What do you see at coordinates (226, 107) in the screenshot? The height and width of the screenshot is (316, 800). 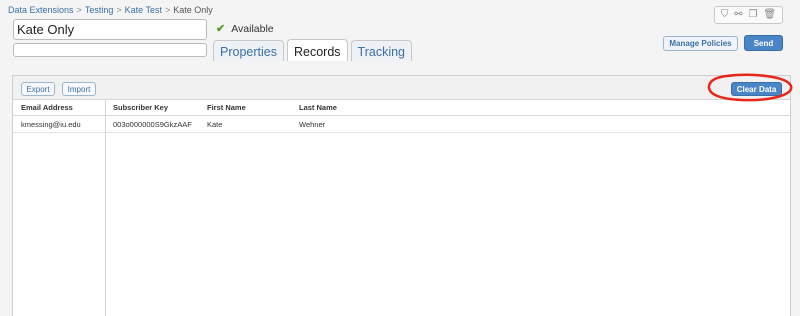 I see `column-header-first-name: First Name` at bounding box center [226, 107].